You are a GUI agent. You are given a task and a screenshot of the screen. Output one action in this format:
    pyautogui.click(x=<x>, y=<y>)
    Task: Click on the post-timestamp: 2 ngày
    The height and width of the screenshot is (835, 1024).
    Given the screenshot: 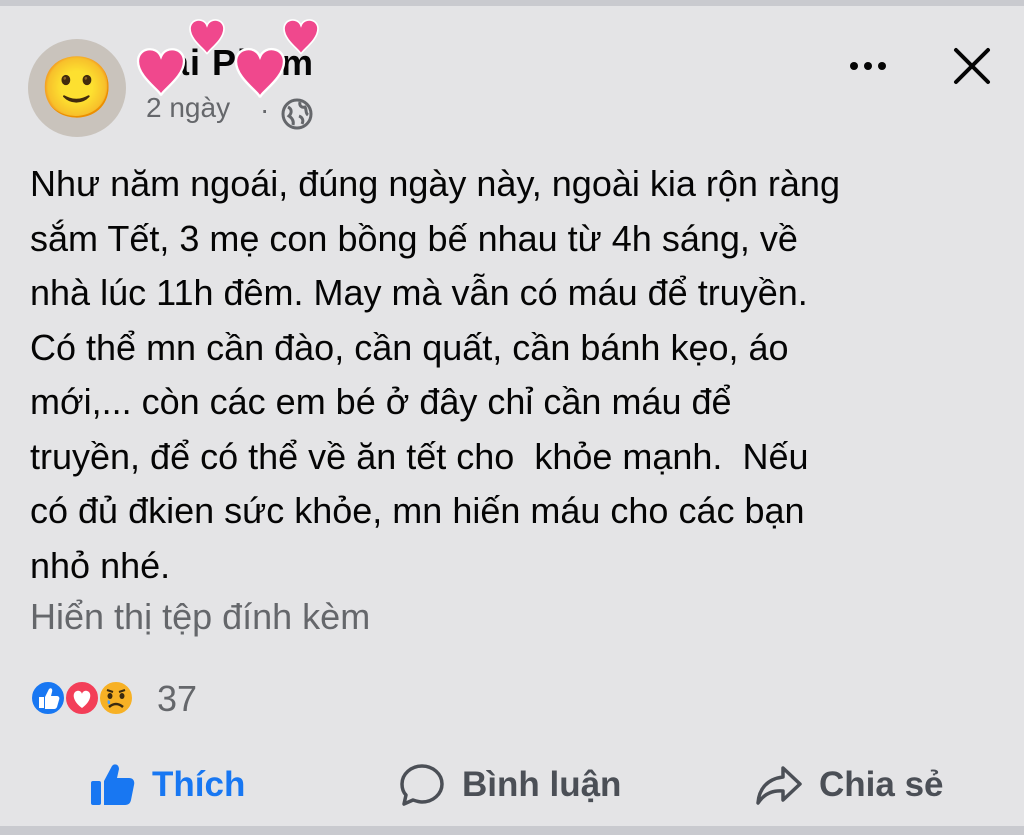 What is the action you would take?
    pyautogui.click(x=188, y=108)
    